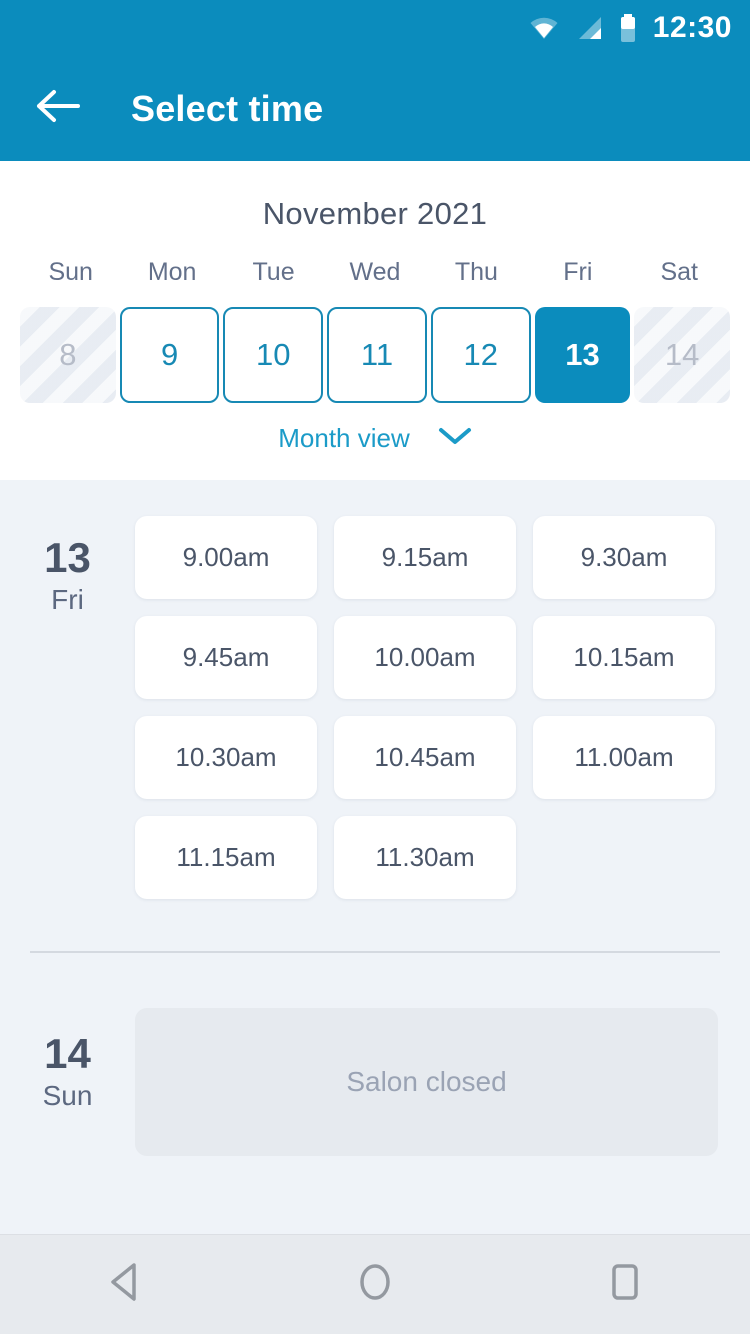 This screenshot has height=1334, width=750. I want to click on weekday-label: Fri, so click(578, 272).